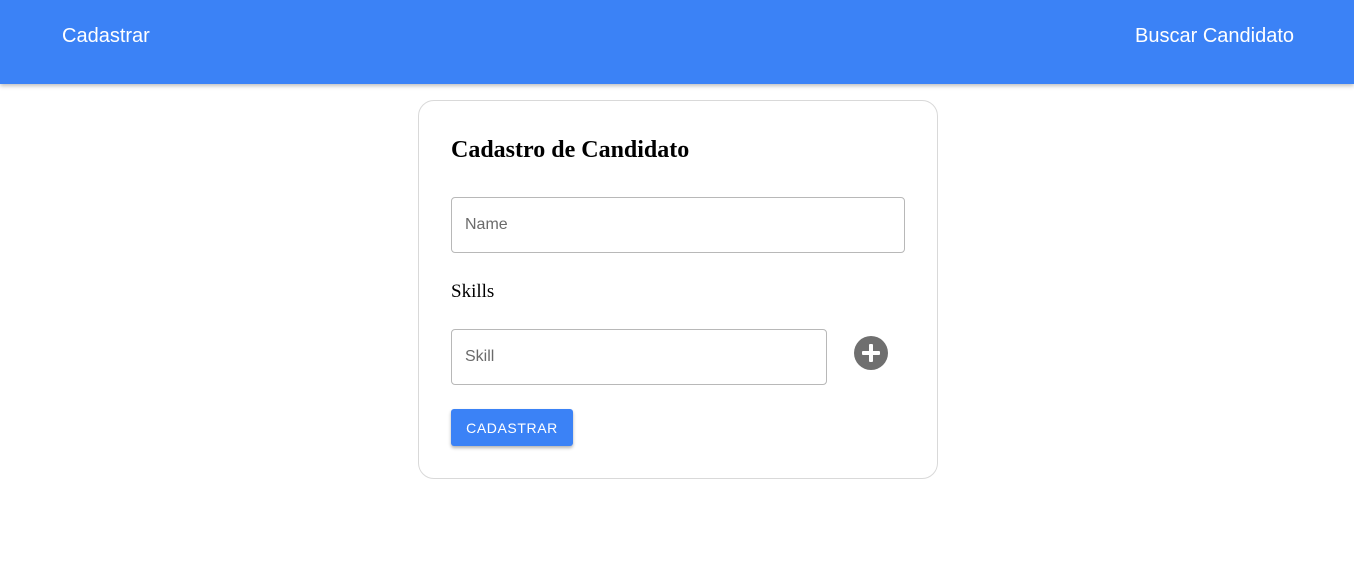 The height and width of the screenshot is (571, 1354). I want to click on nav-cadastrar-link: Cadastrar, so click(106, 36).